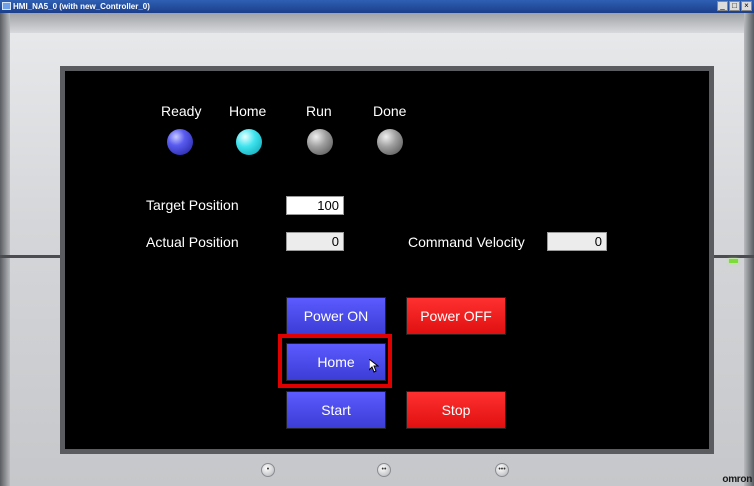  What do you see at coordinates (737, 479) in the screenshot?
I see `brand-logo: omron` at bounding box center [737, 479].